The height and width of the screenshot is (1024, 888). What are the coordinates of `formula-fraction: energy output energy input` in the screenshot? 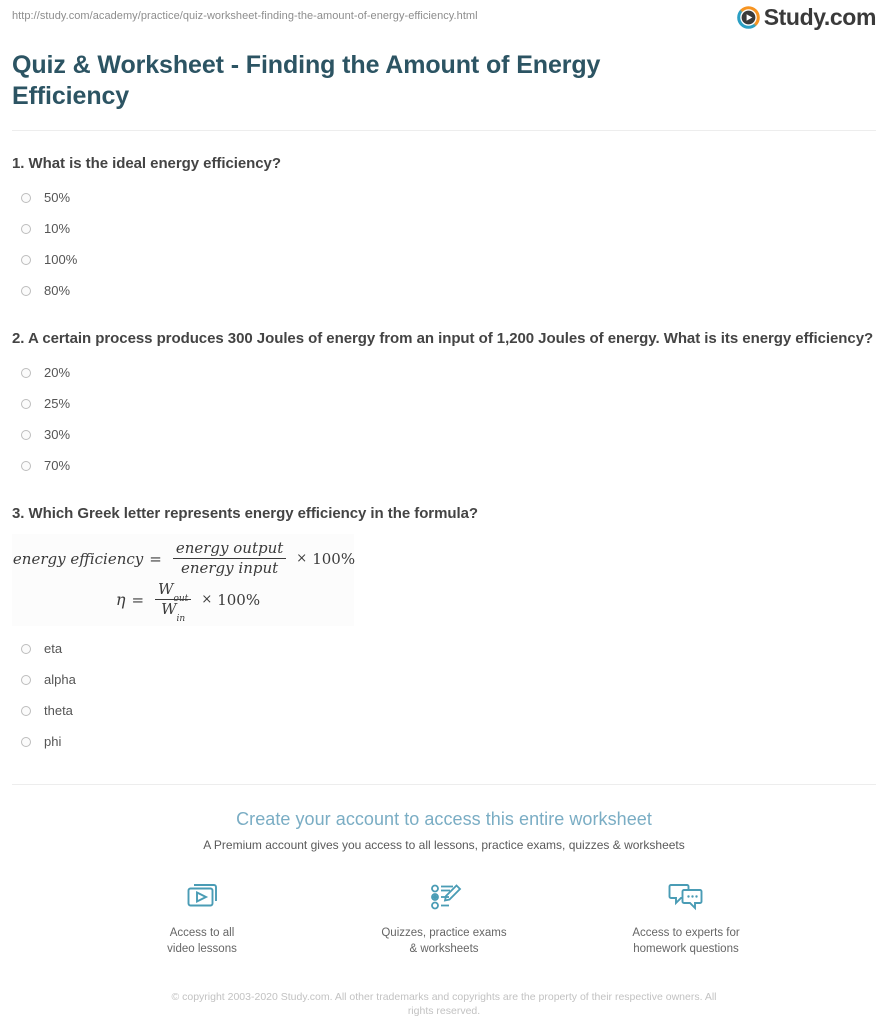 It's located at (229, 558).